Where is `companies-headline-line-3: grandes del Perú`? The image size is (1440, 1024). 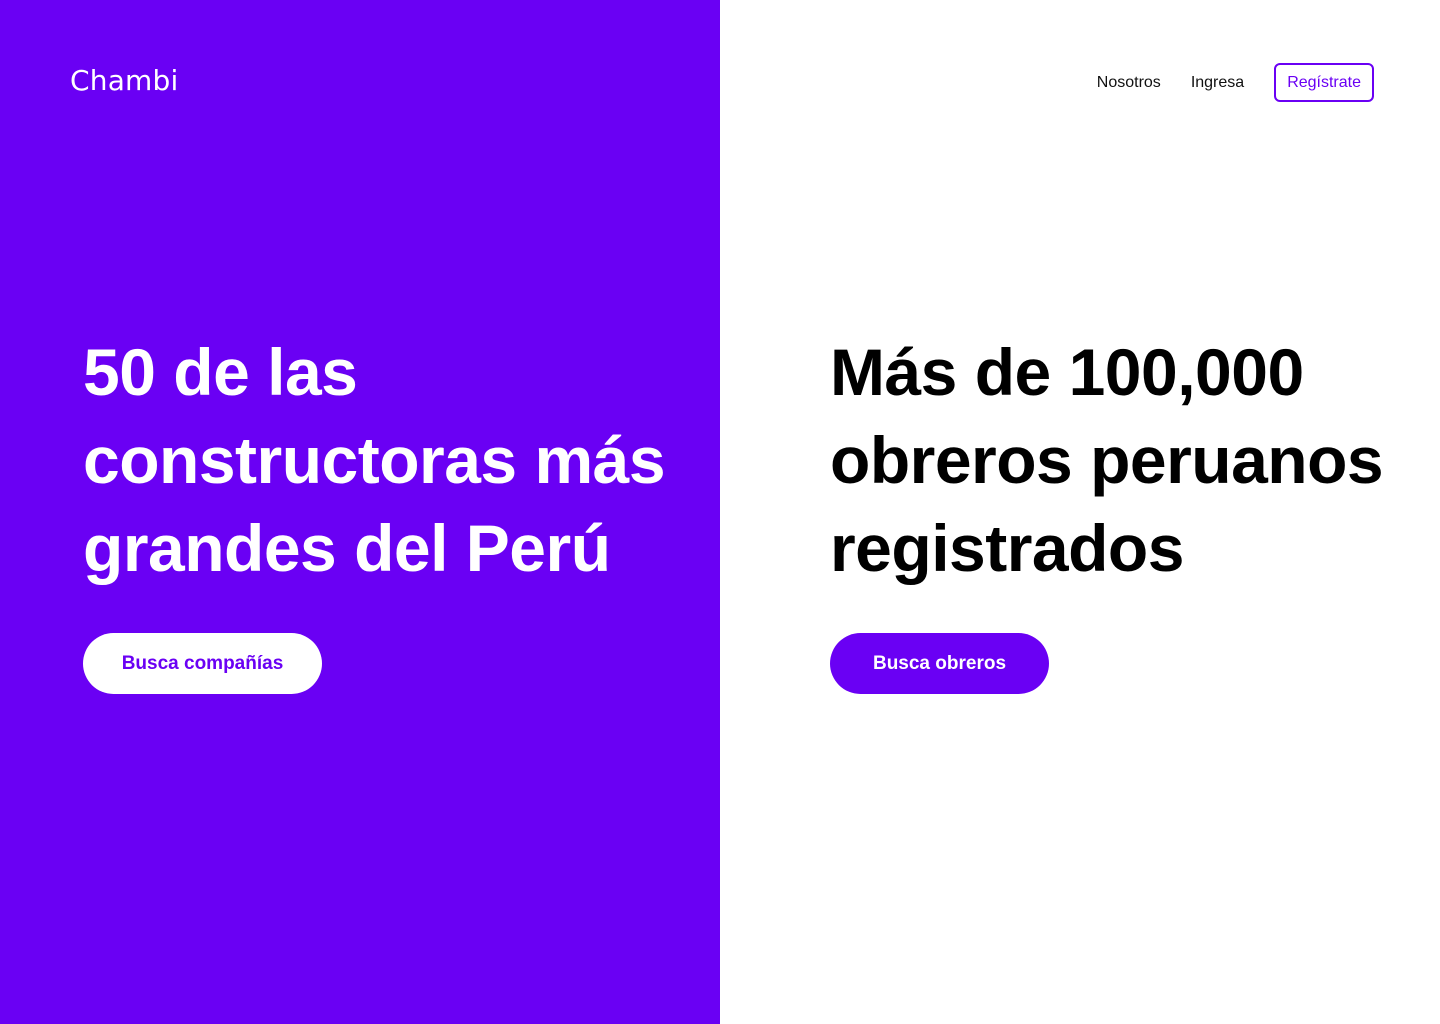 companies-headline-line-3: grandes del Perú is located at coordinates (347, 548).